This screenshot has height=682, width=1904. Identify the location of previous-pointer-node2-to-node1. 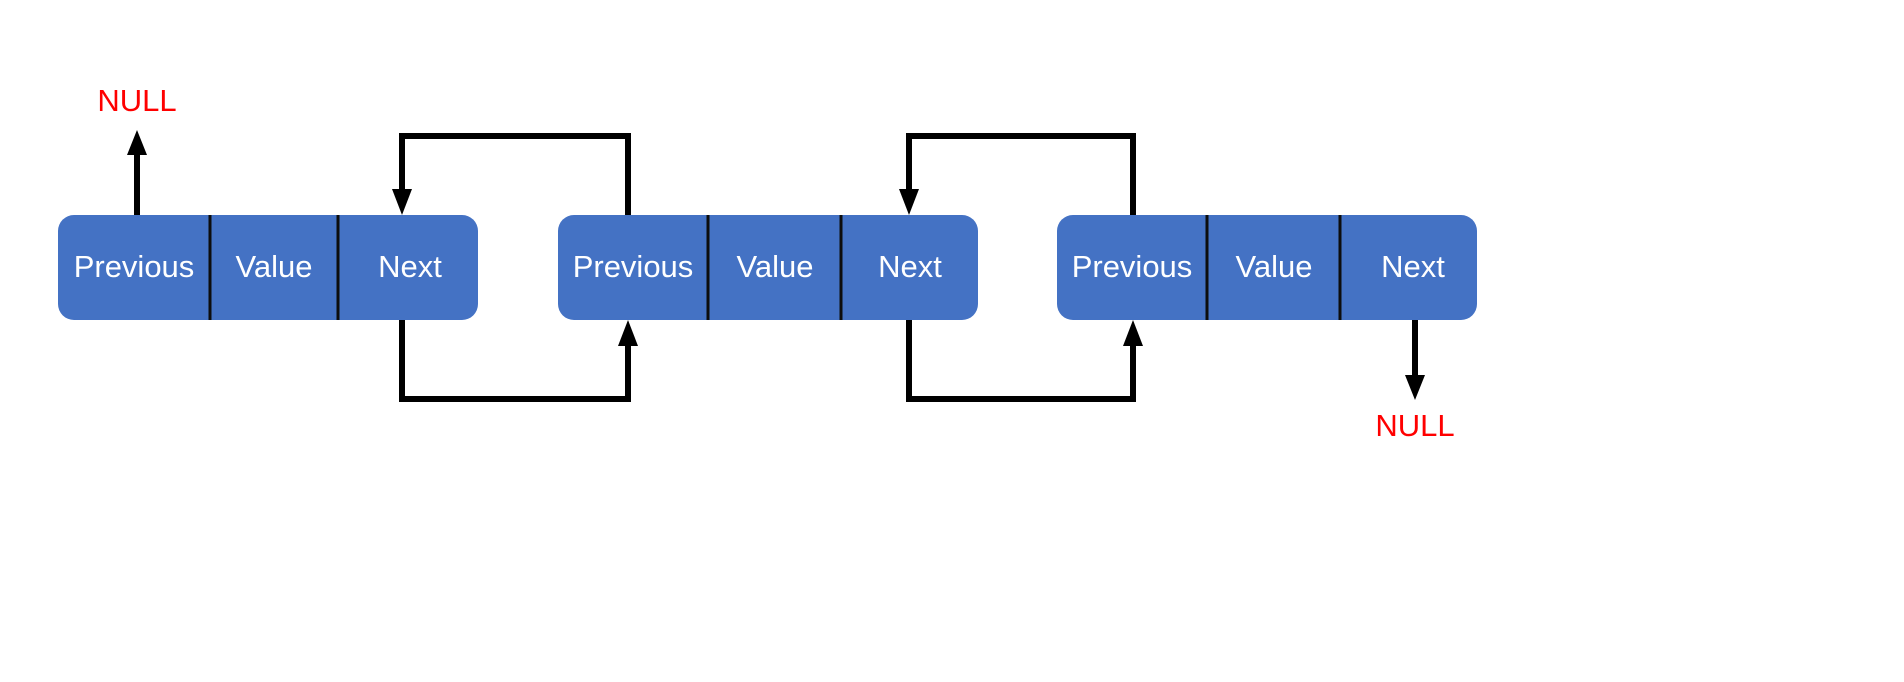
(511, 174).